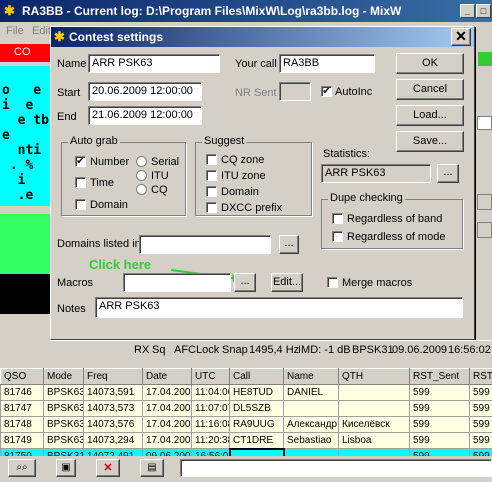 The image size is (492, 482). I want to click on status-mode: BPSK31, so click(373, 350).